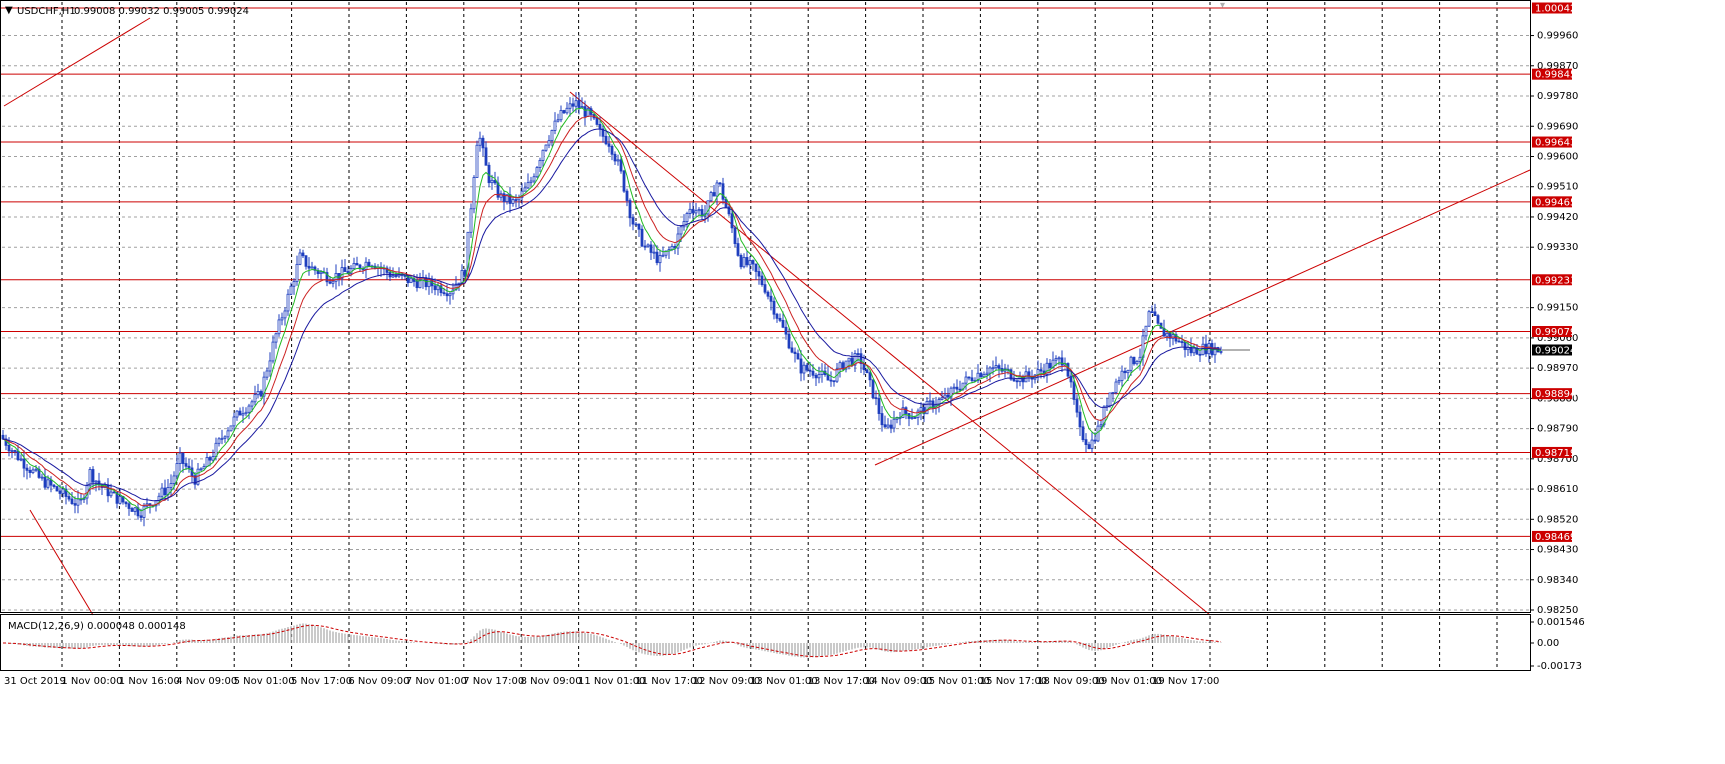  What do you see at coordinates (1555, 537) in the screenshot?
I see `level-tag-label: 0.98469` at bounding box center [1555, 537].